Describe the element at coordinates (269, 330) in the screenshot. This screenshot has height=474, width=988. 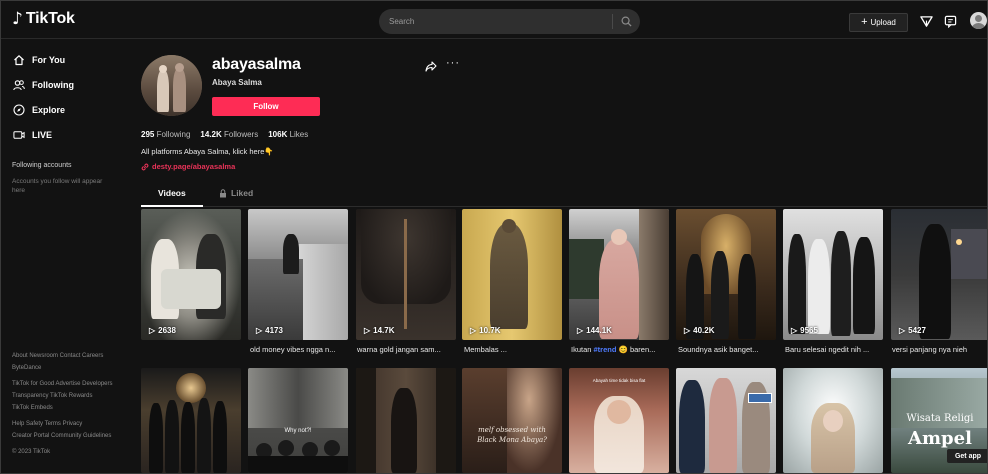
I see `view-count: ▷ 4173` at that location.